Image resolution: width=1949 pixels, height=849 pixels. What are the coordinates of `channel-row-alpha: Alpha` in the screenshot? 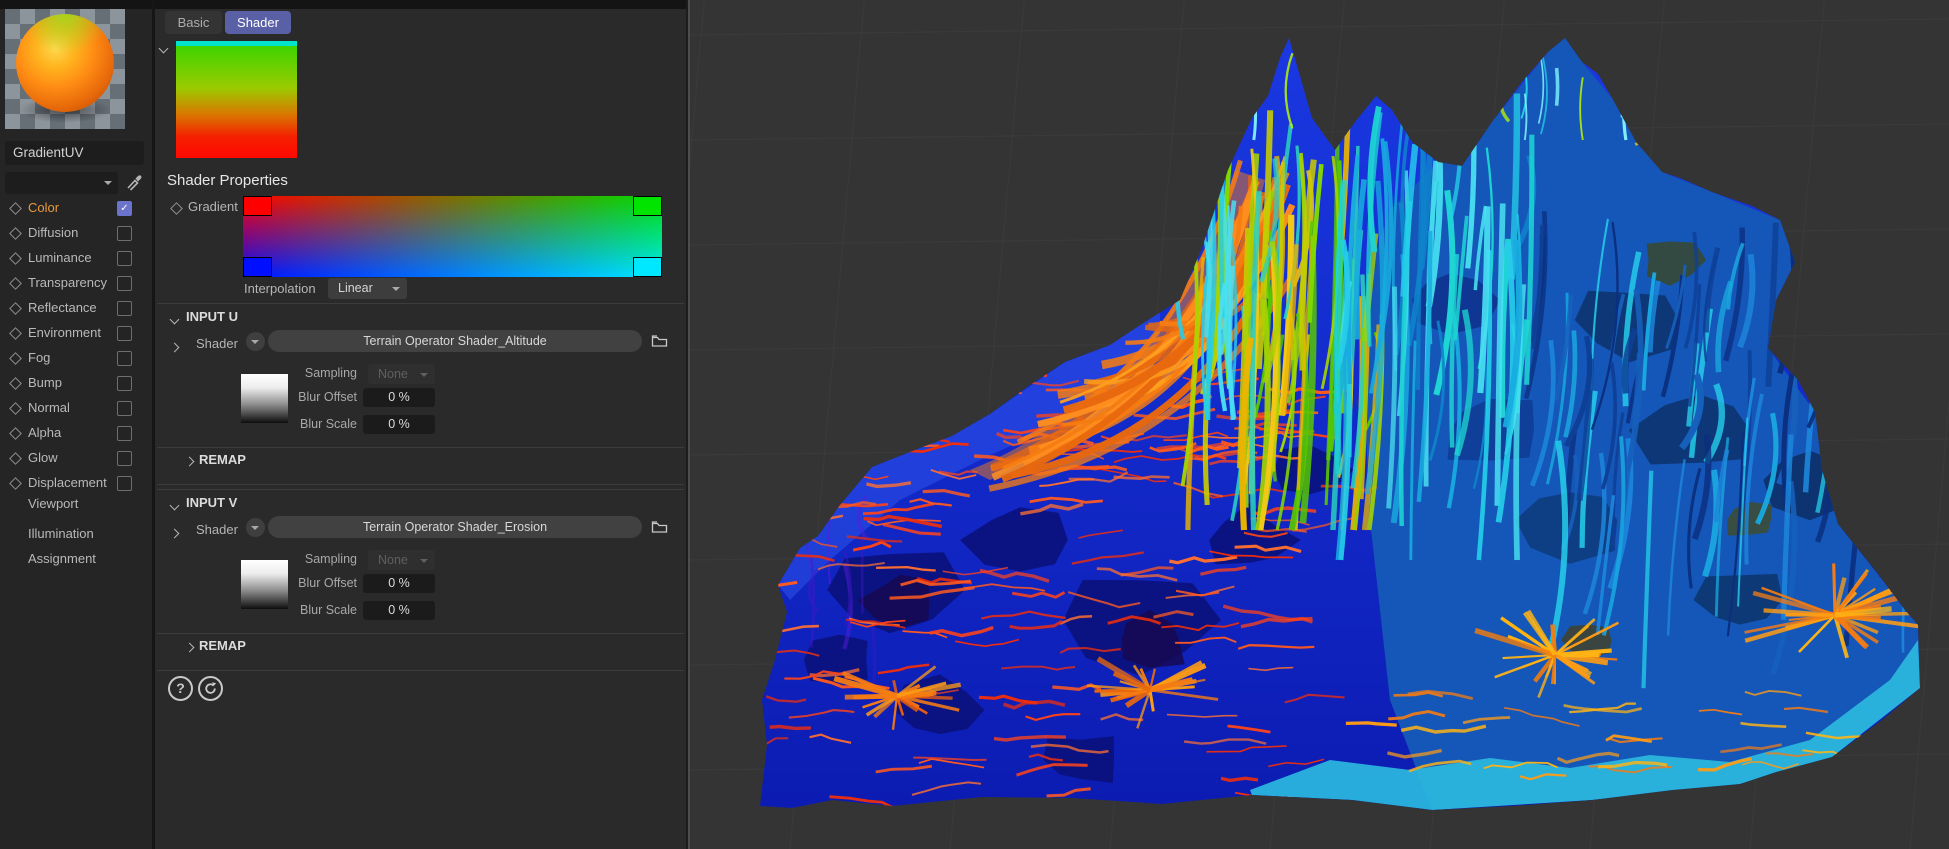 It's located at (76, 433).